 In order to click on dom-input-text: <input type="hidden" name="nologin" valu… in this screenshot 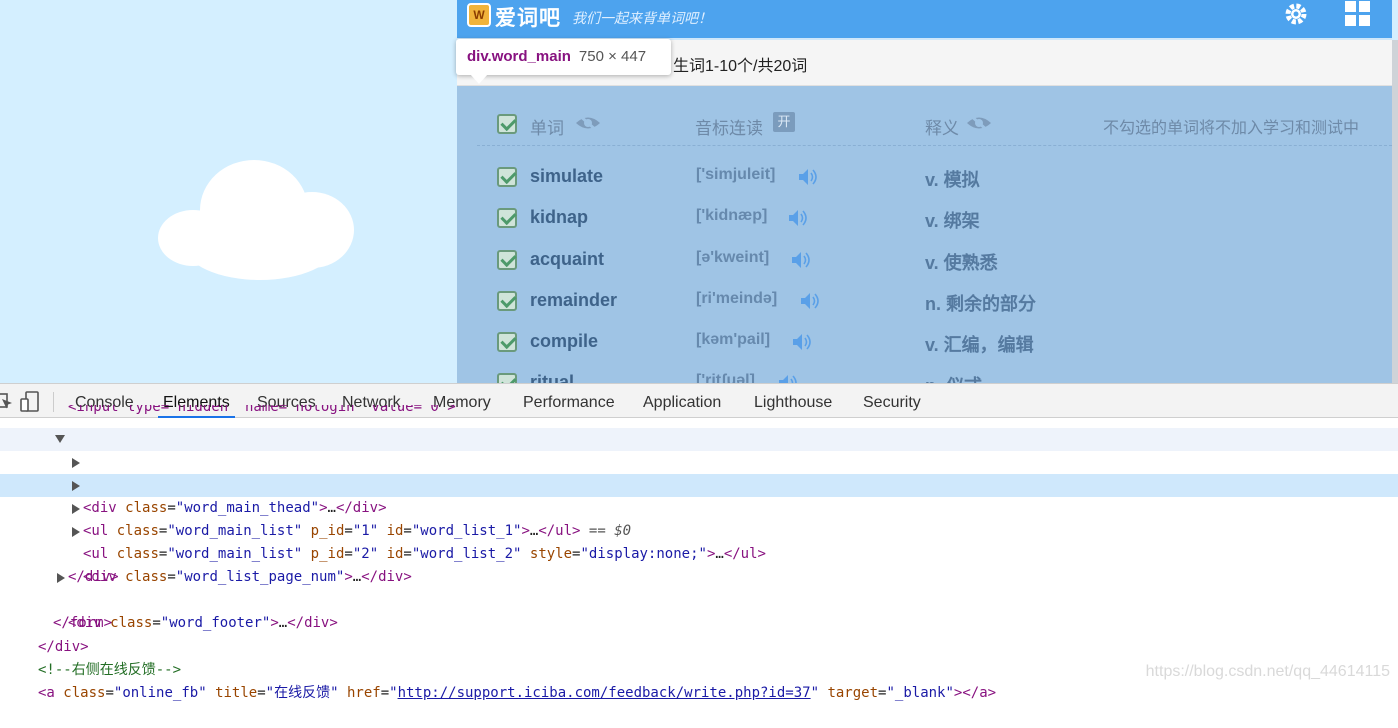, I will do `click(262, 410)`.